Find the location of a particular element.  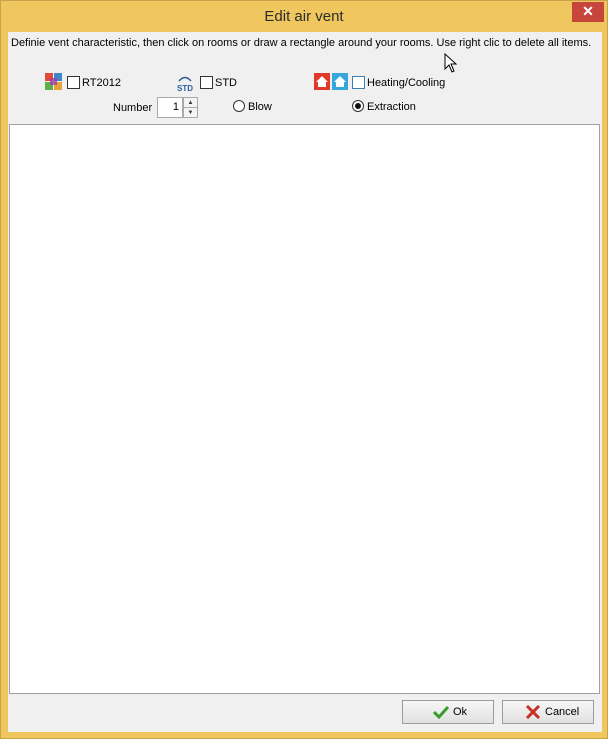

window-title: Edit air vent is located at coordinates (304, 16).